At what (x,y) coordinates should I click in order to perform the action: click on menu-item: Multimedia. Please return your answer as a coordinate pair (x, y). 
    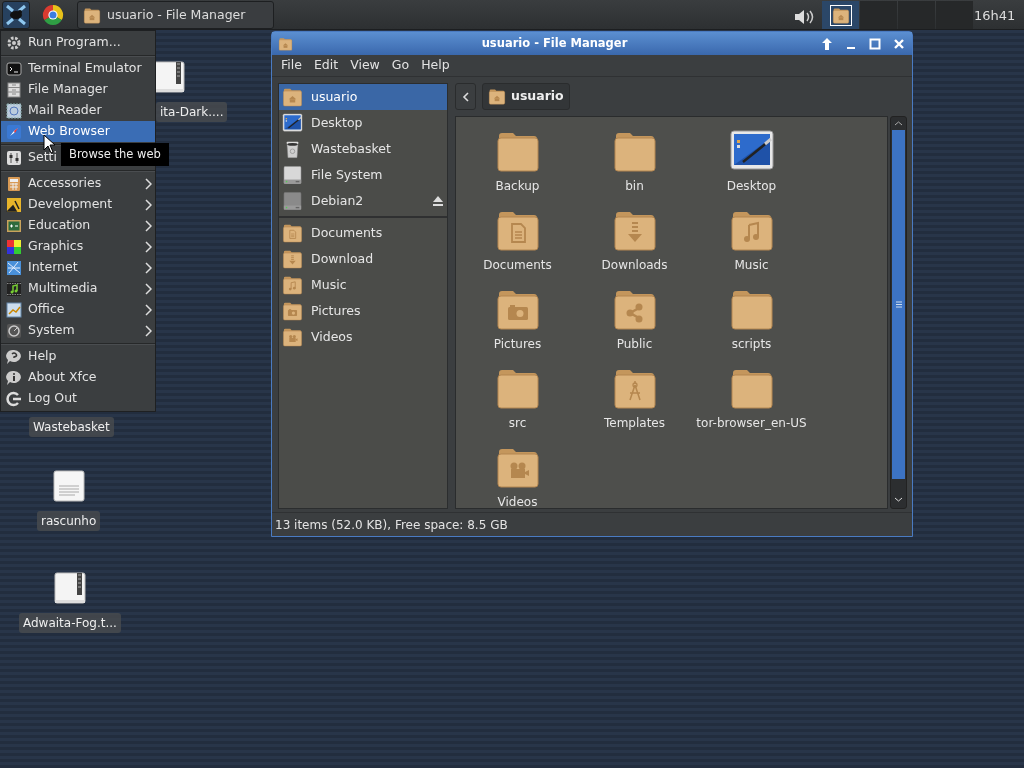
    Looking at the image, I should click on (78, 288).